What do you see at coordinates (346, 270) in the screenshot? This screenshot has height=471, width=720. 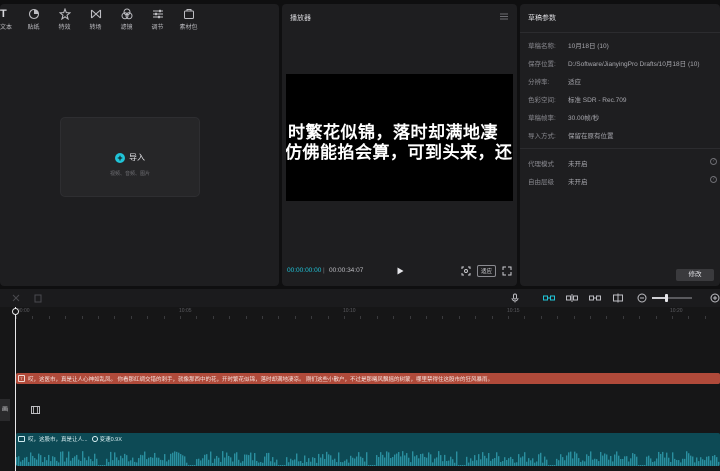 I see `total-time: 00:00:34:07` at bounding box center [346, 270].